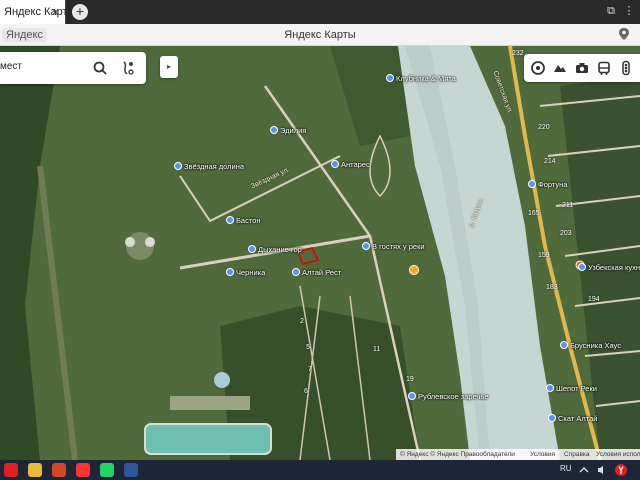 The height and width of the screenshot is (480, 640). What do you see at coordinates (538, 68) in the screenshot?
I see `layers-icon` at bounding box center [538, 68].